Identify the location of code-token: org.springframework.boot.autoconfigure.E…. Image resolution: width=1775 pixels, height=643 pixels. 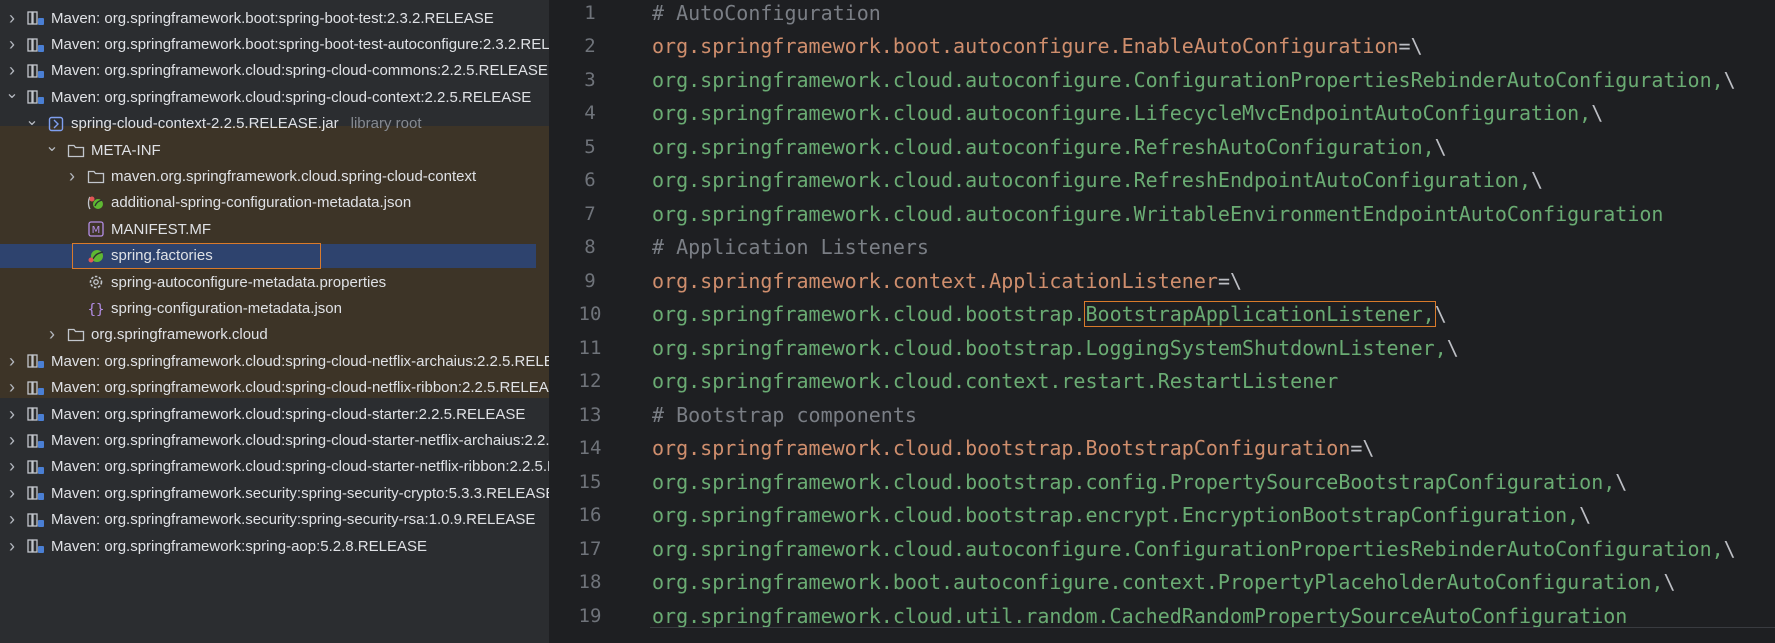
(1025, 46).